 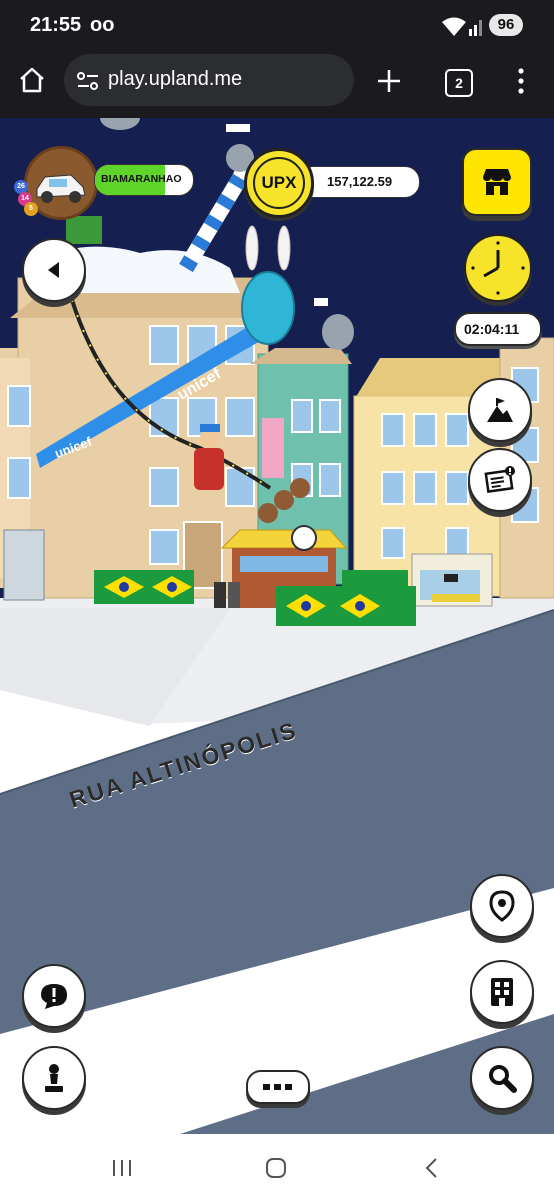 I want to click on mountain-flag-icon, so click(x=500, y=410).